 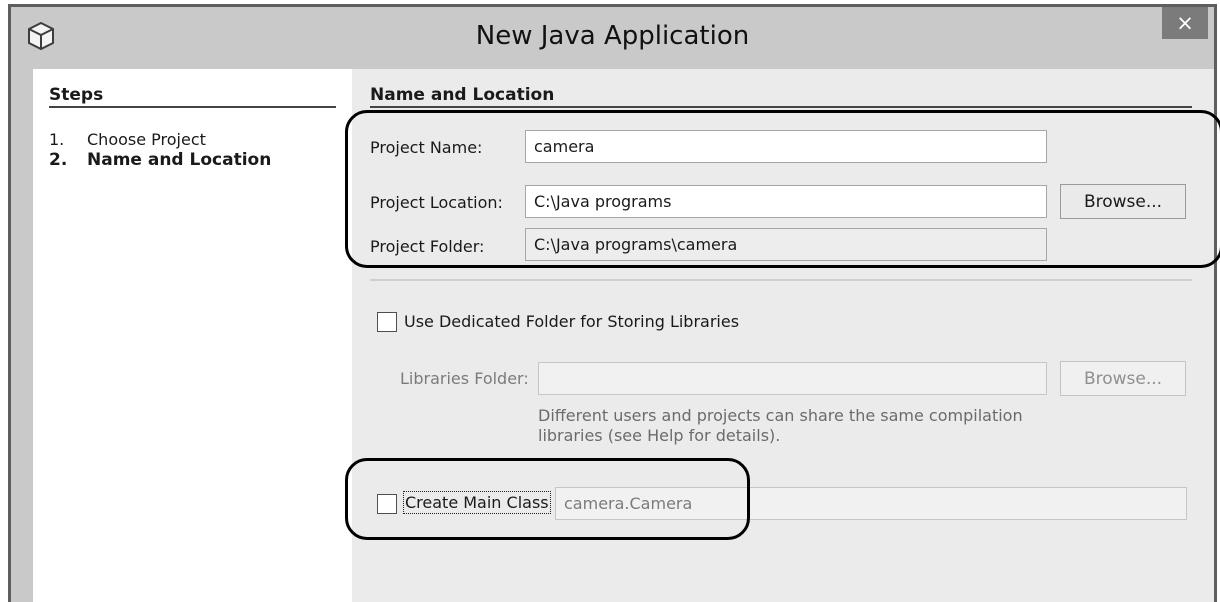 I want to click on section-divider, so click(x=781, y=280).